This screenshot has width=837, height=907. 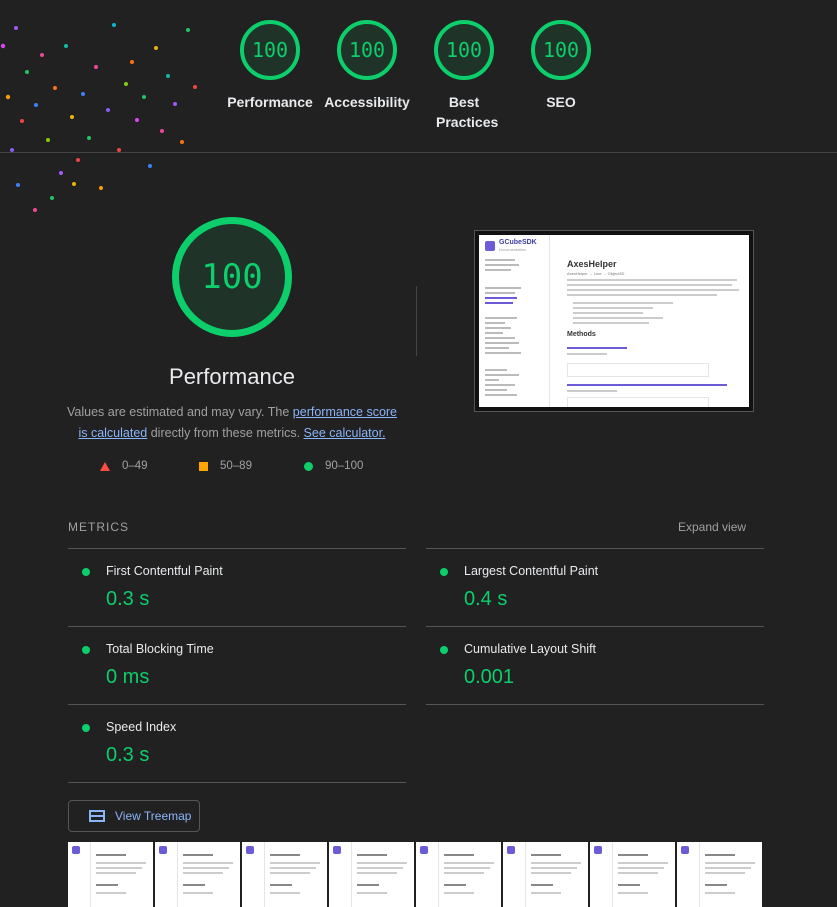 I want to click on gauge-accessibility: 100 Accessibility, so click(x=367, y=66).